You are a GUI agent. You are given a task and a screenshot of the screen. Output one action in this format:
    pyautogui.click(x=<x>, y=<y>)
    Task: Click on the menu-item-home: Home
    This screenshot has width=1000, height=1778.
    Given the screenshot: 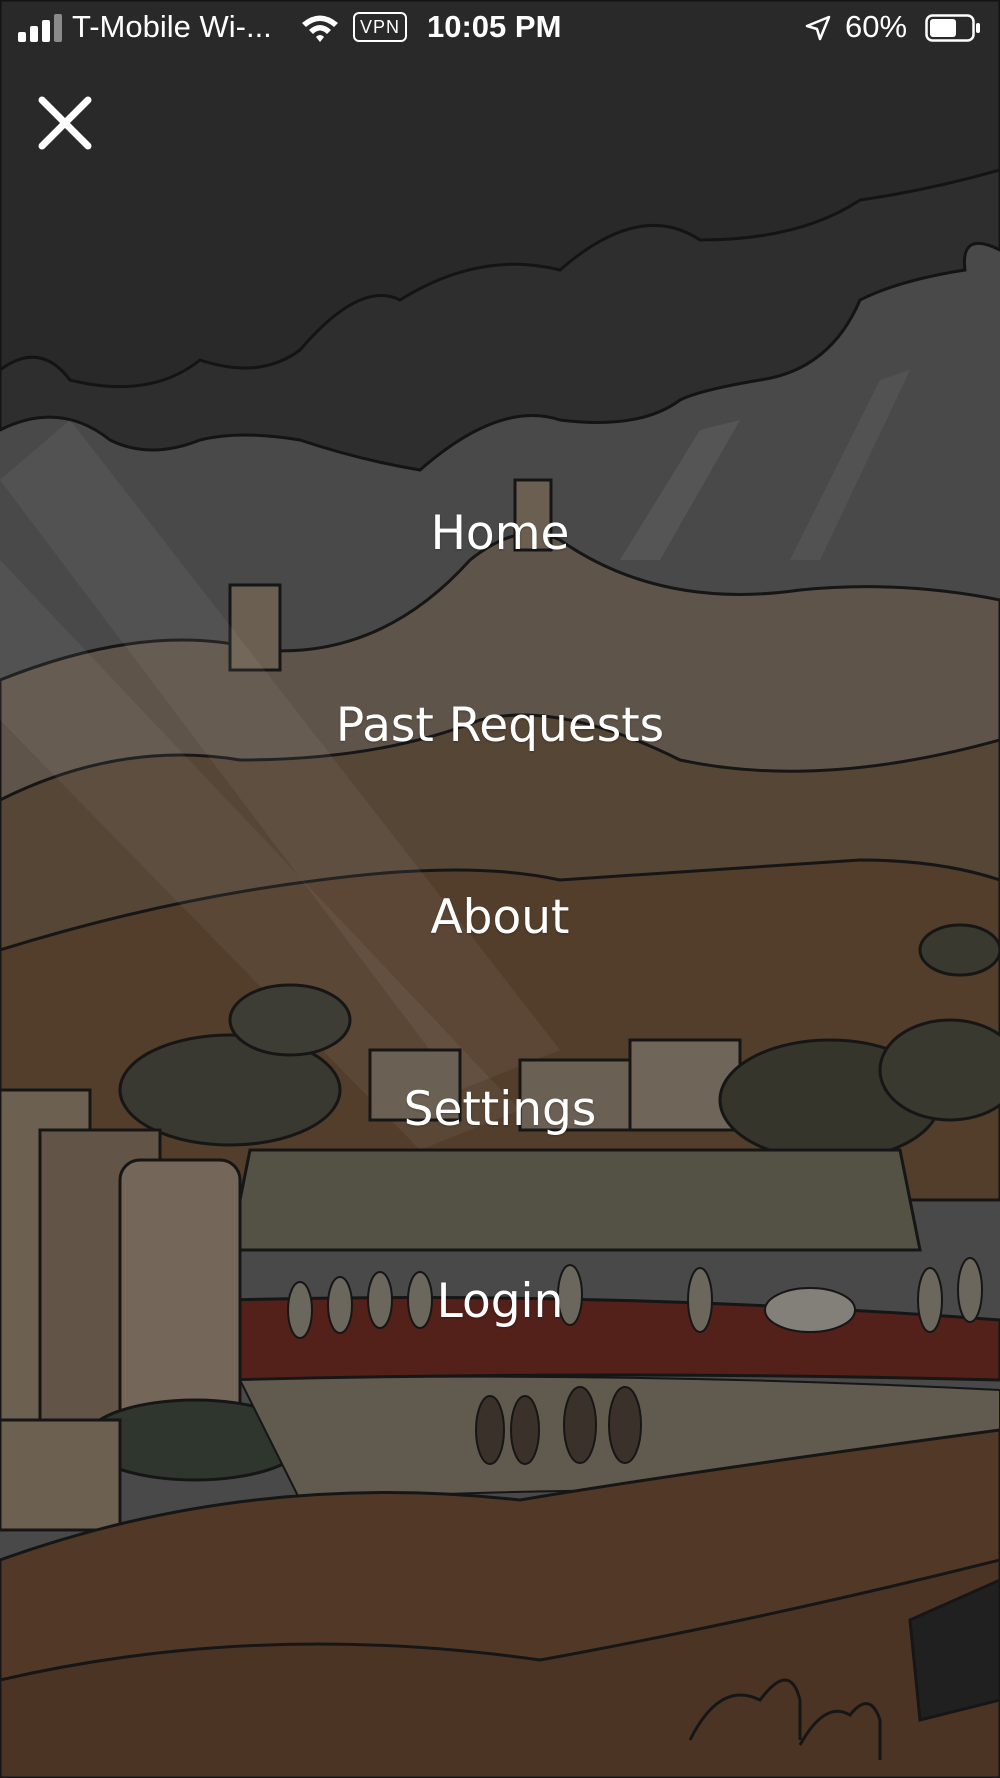 What is the action you would take?
    pyautogui.click(x=500, y=534)
    